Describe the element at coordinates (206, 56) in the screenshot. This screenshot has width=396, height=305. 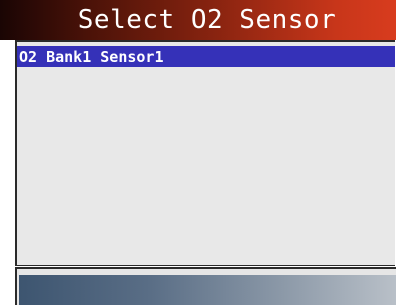
I see `list-item-o2-bank1-sensor1: O2 Bank1 Sensor1` at that location.